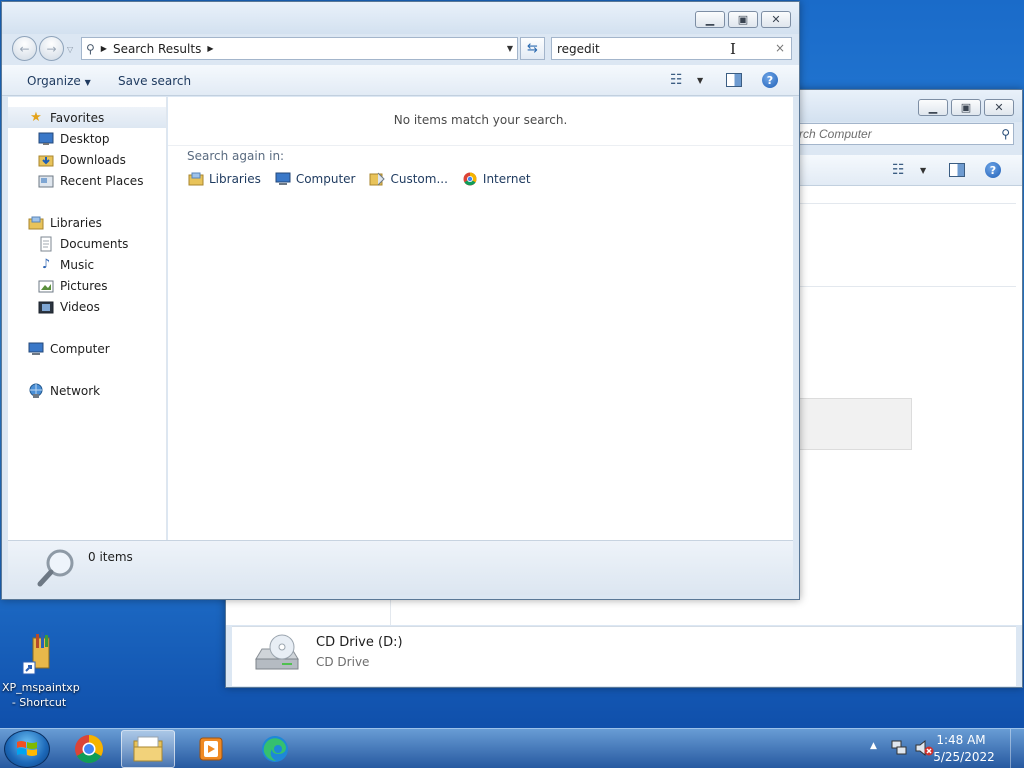 The height and width of the screenshot is (768, 1024). I want to click on refresh-icon: ⇆, so click(532, 48).